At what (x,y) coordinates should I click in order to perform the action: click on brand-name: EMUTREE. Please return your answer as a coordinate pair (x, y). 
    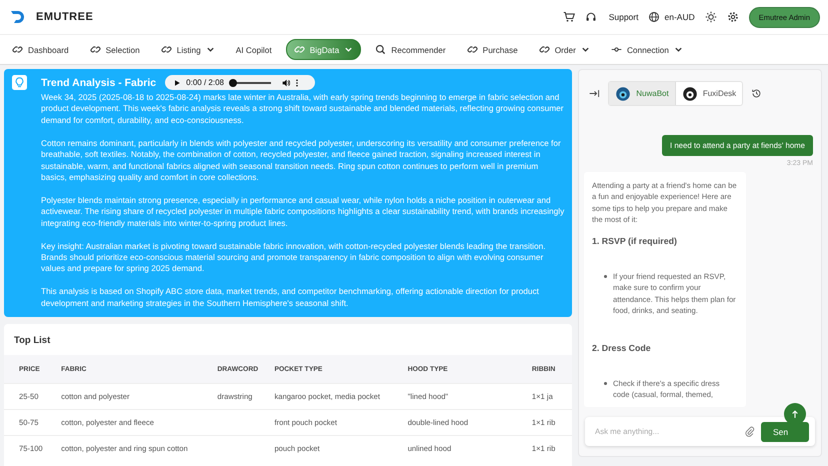
    Looking at the image, I should click on (65, 17).